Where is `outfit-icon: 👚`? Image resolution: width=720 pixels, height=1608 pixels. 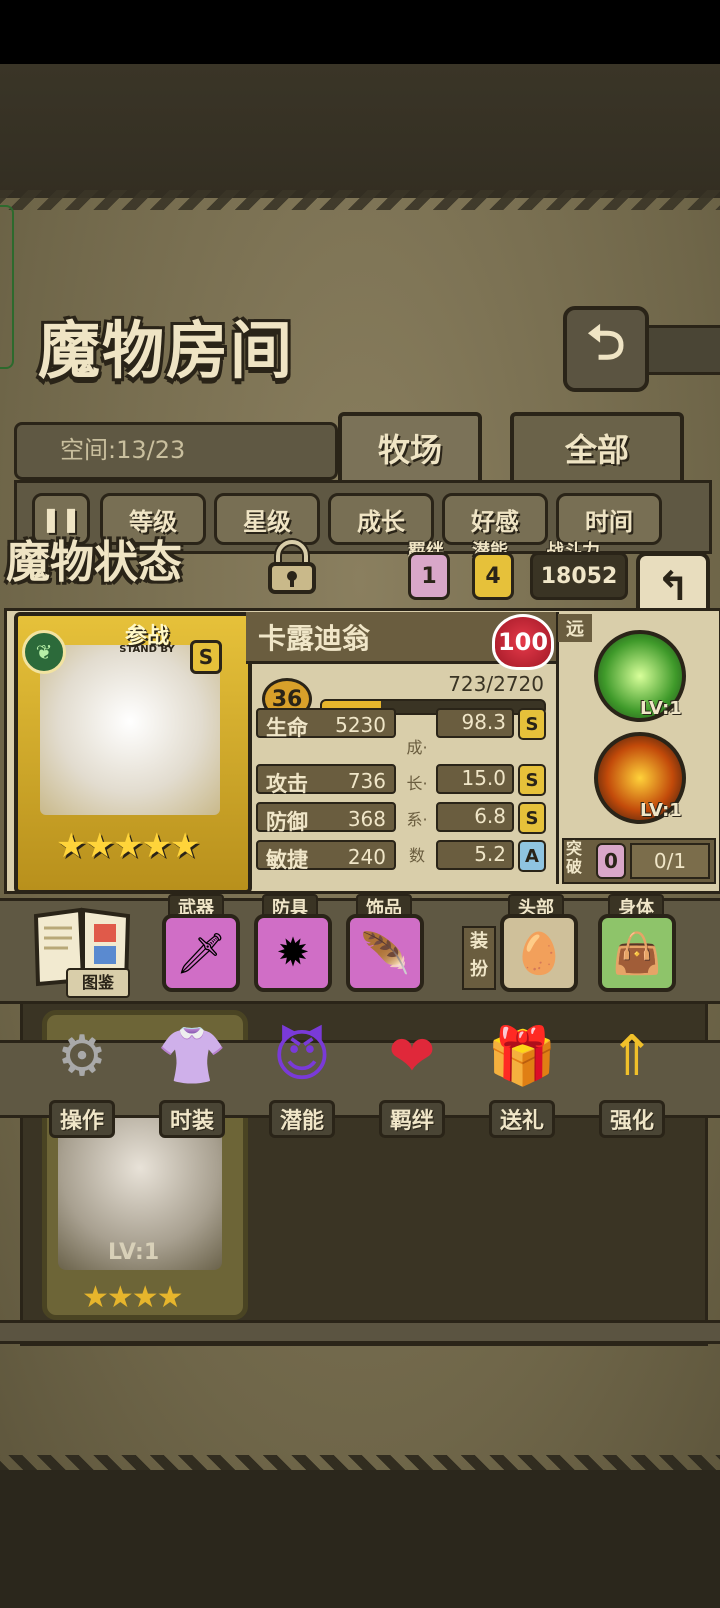
outfit-icon: 👚 is located at coordinates (192, 1056).